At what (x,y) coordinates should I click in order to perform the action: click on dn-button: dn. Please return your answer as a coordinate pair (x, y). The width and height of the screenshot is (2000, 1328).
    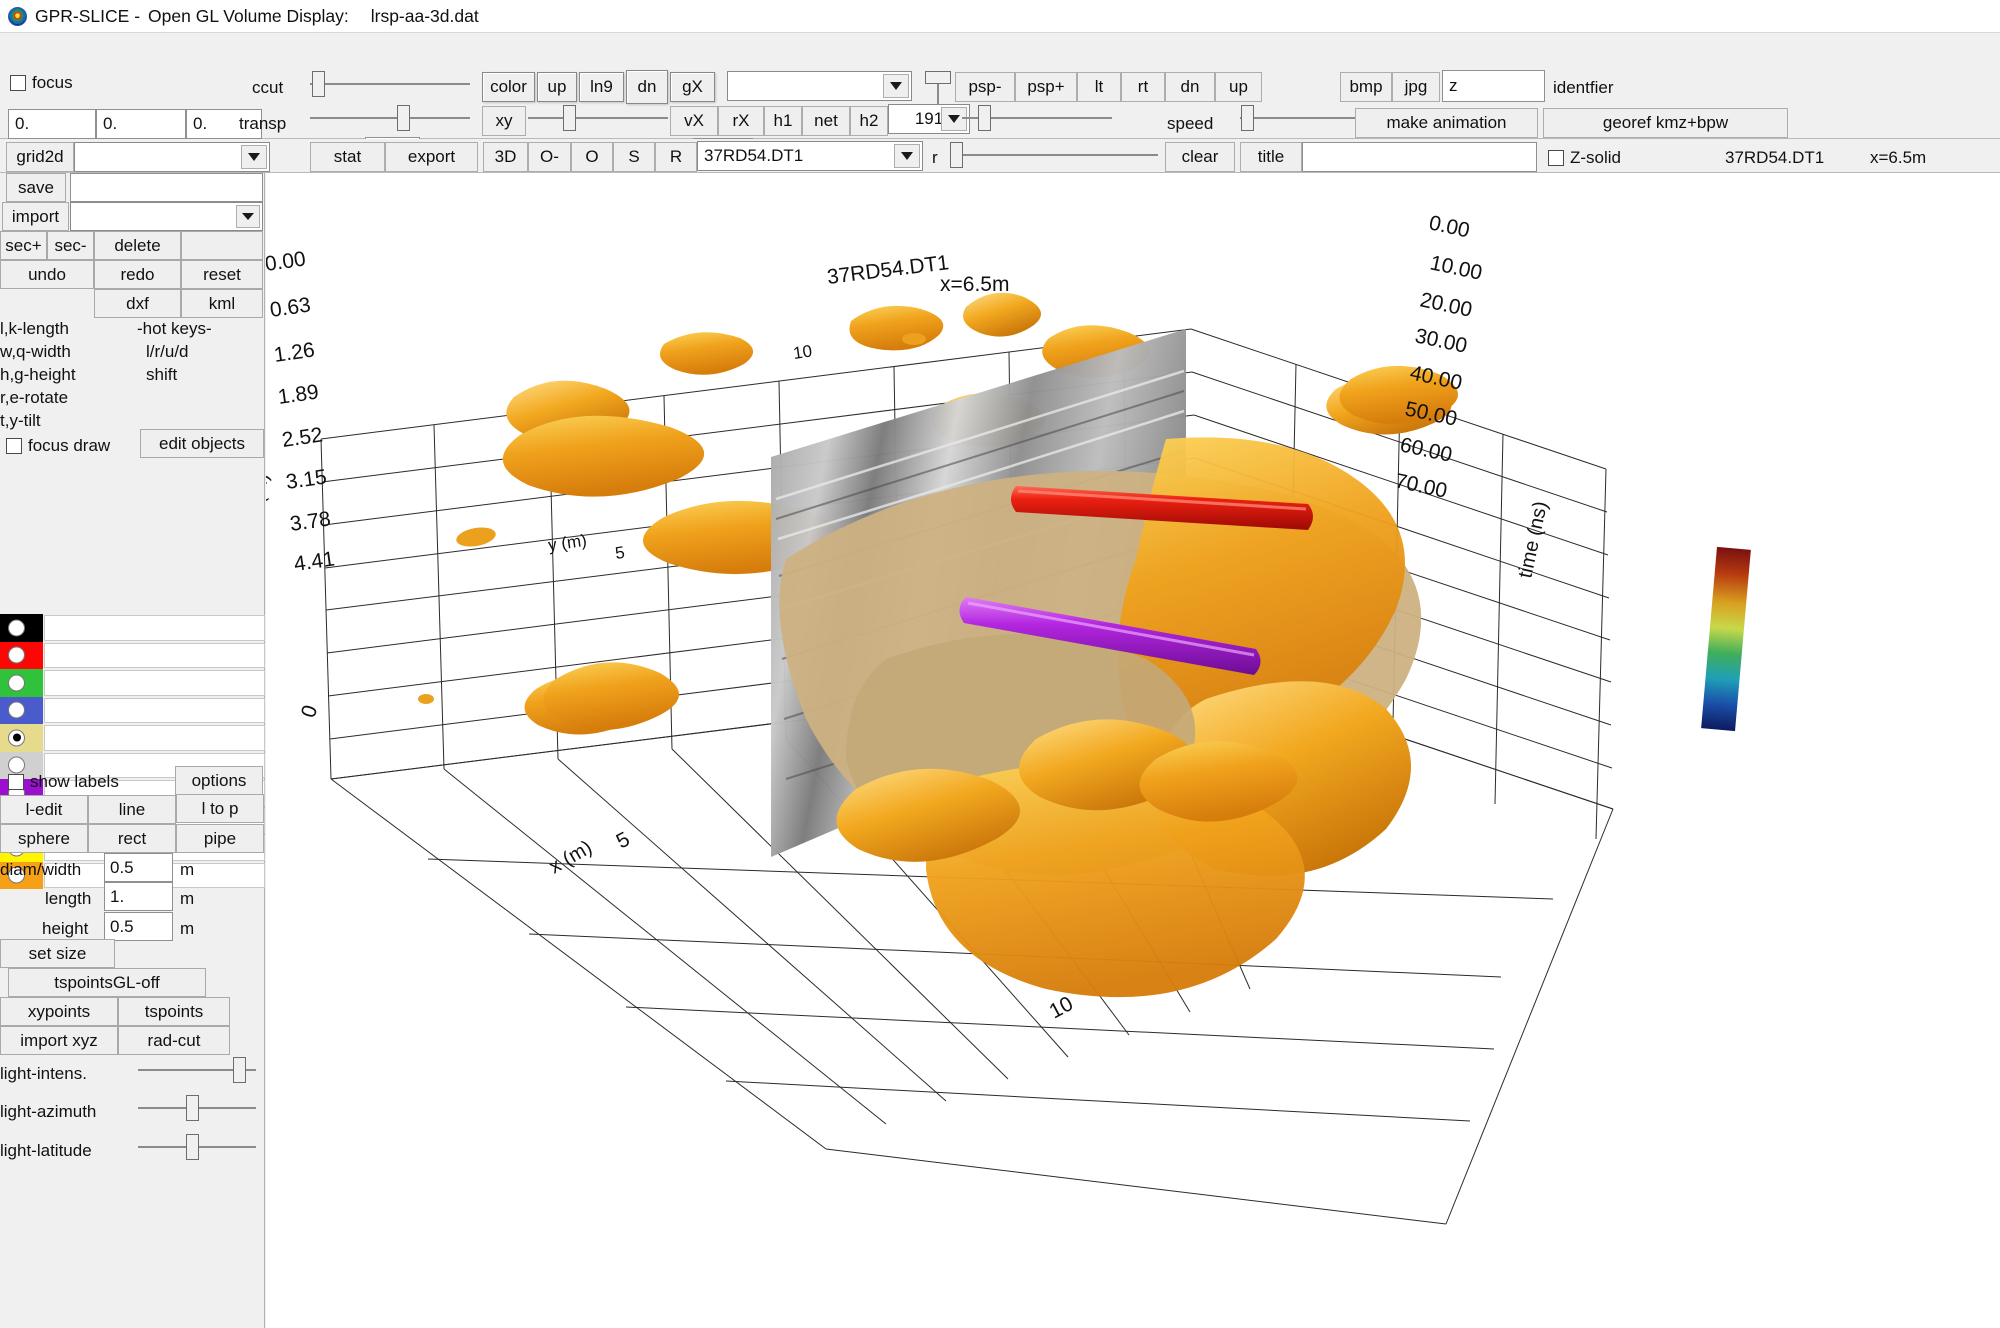
    Looking at the image, I should click on (647, 87).